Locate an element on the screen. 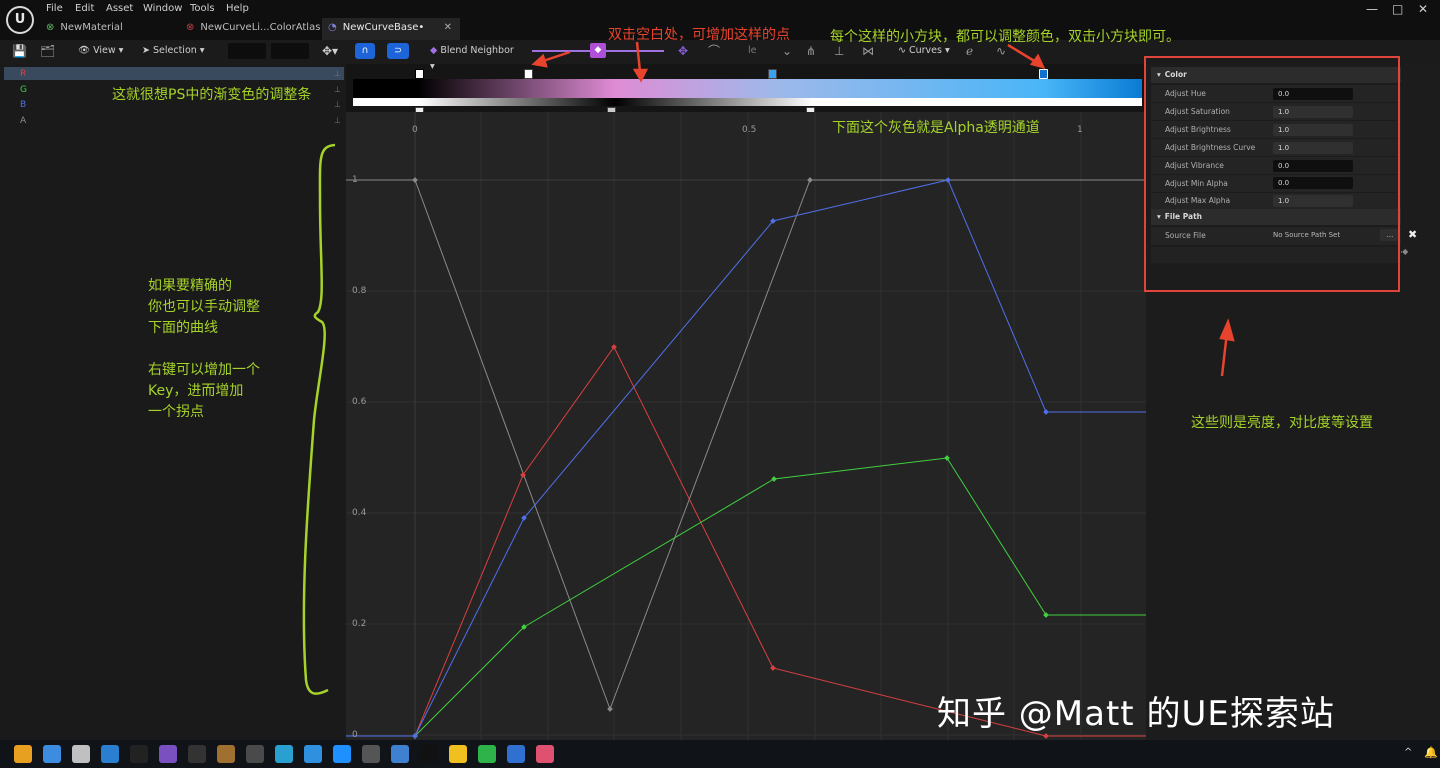 This screenshot has height=768, width=1440. taskbar-files-icon is located at coordinates (23, 754).